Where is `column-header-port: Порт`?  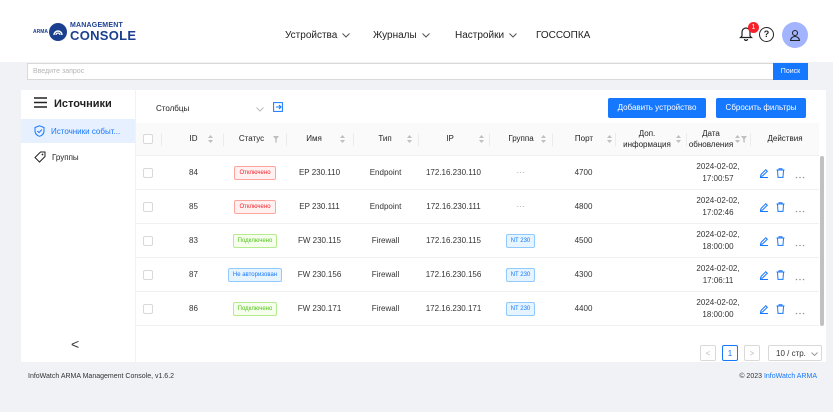
column-header-port: Порт is located at coordinates (584, 139).